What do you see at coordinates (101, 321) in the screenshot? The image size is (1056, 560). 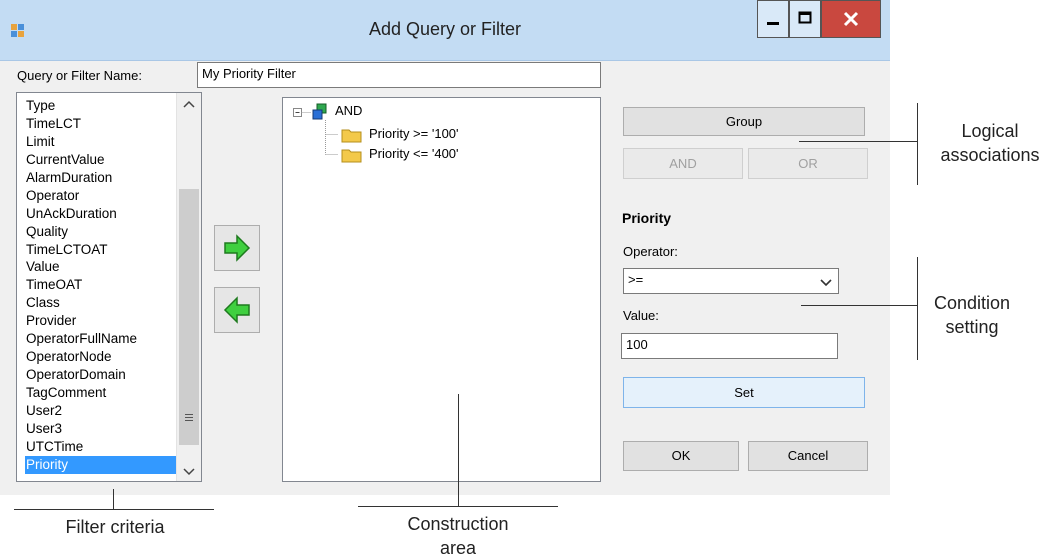 I see `list-item: Provider` at bounding box center [101, 321].